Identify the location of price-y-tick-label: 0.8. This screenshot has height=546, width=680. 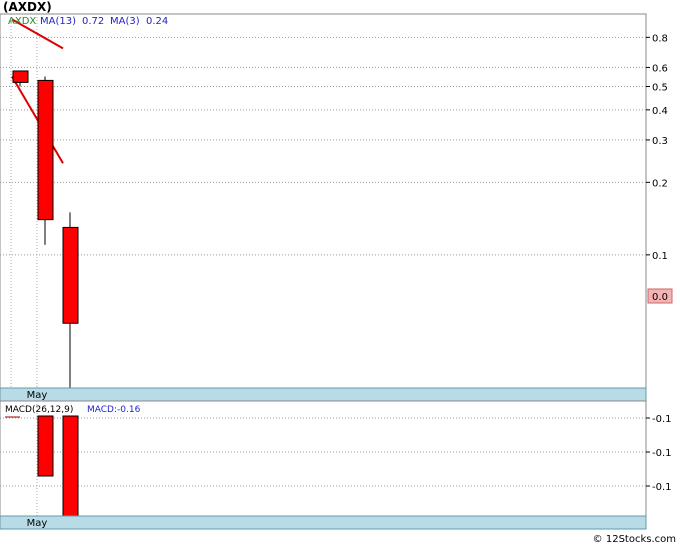
(660, 38).